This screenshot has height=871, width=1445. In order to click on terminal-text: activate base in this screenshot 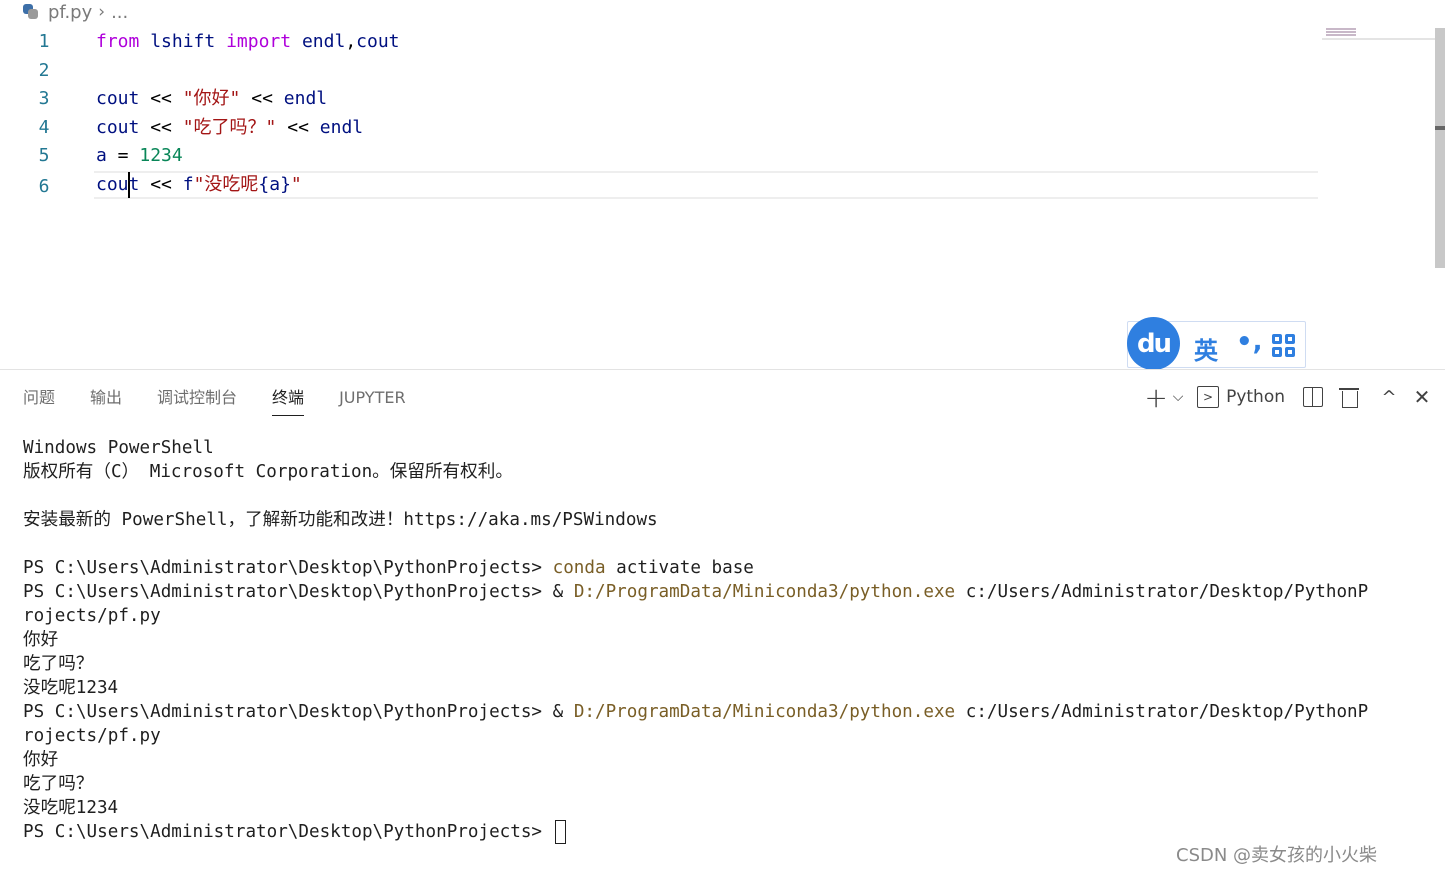, I will do `click(679, 568)`.